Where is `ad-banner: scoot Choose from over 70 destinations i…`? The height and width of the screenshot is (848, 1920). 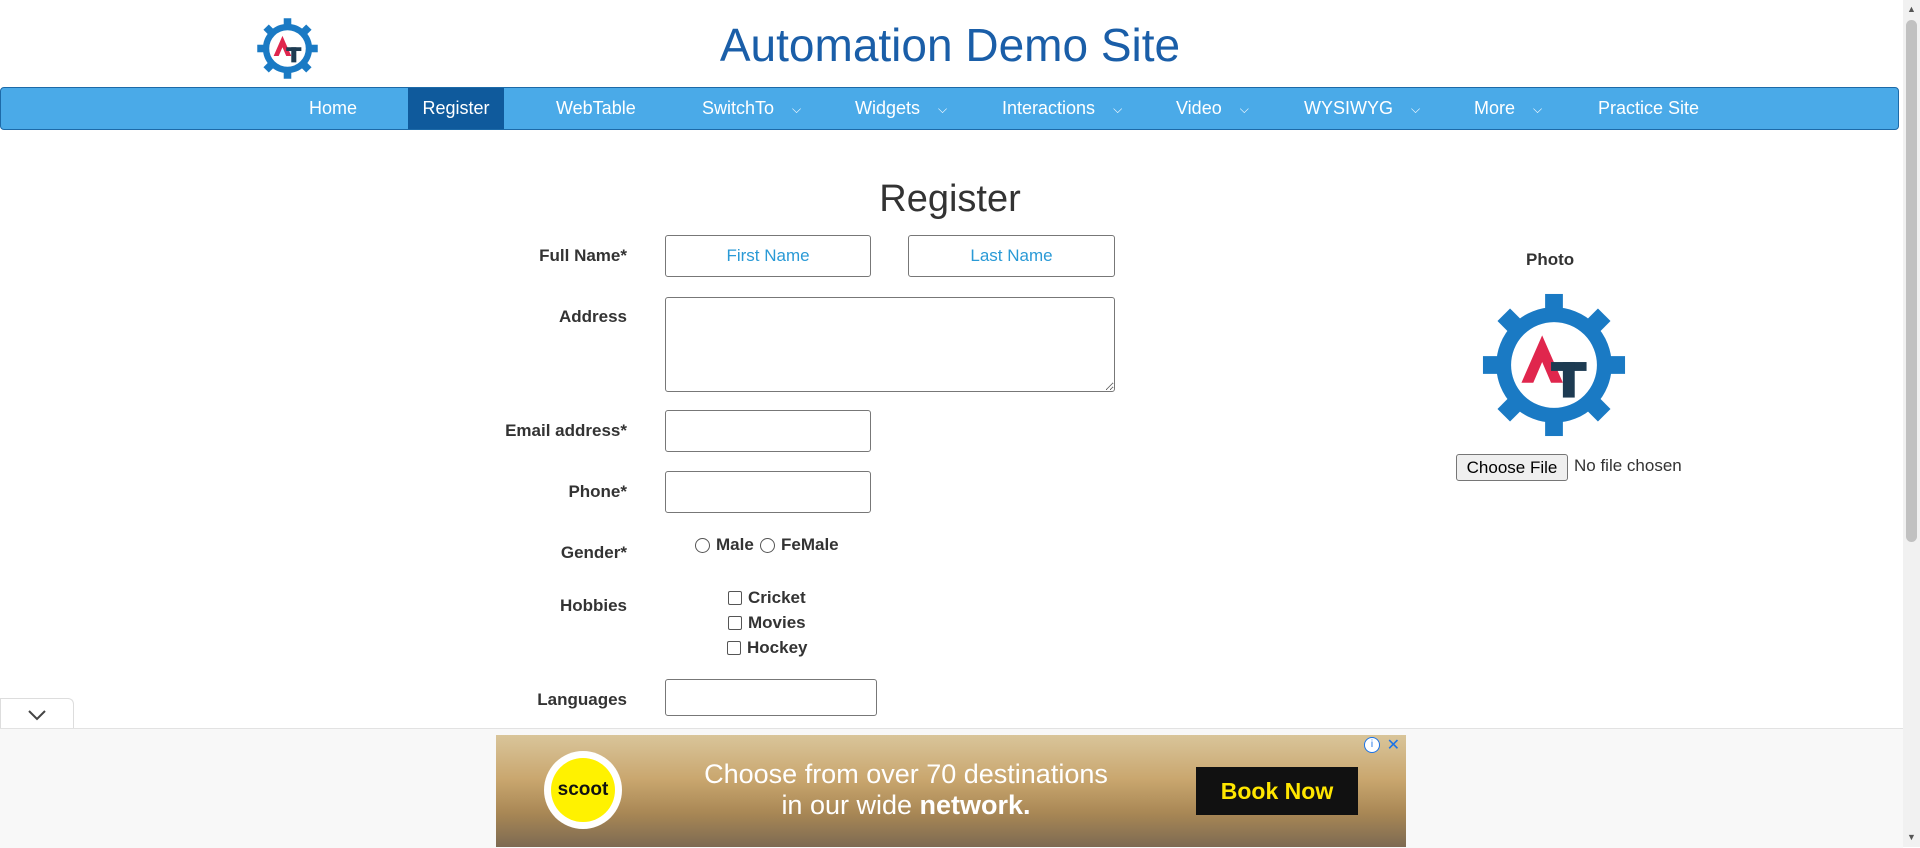
ad-banner: scoot Choose from over 70 destinations i… is located at coordinates (951, 791).